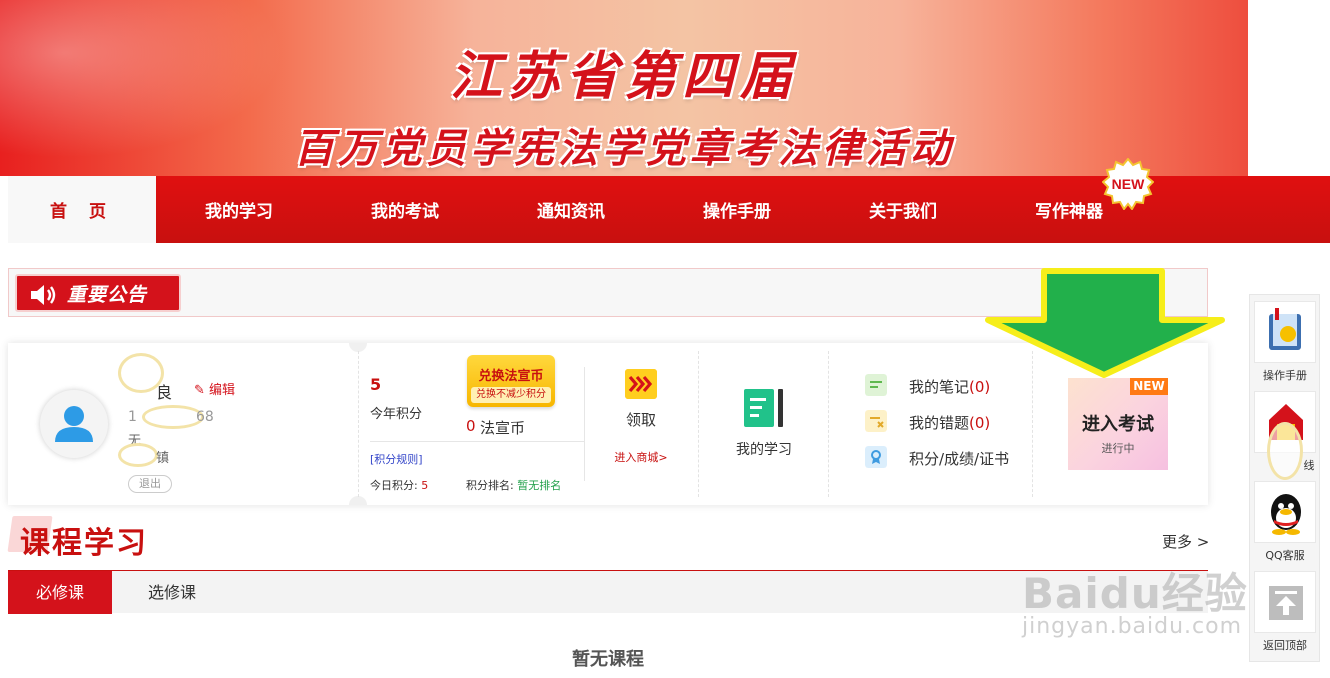  What do you see at coordinates (396, 459) in the screenshot?
I see `points-rules-link: [积分规则]` at bounding box center [396, 459].